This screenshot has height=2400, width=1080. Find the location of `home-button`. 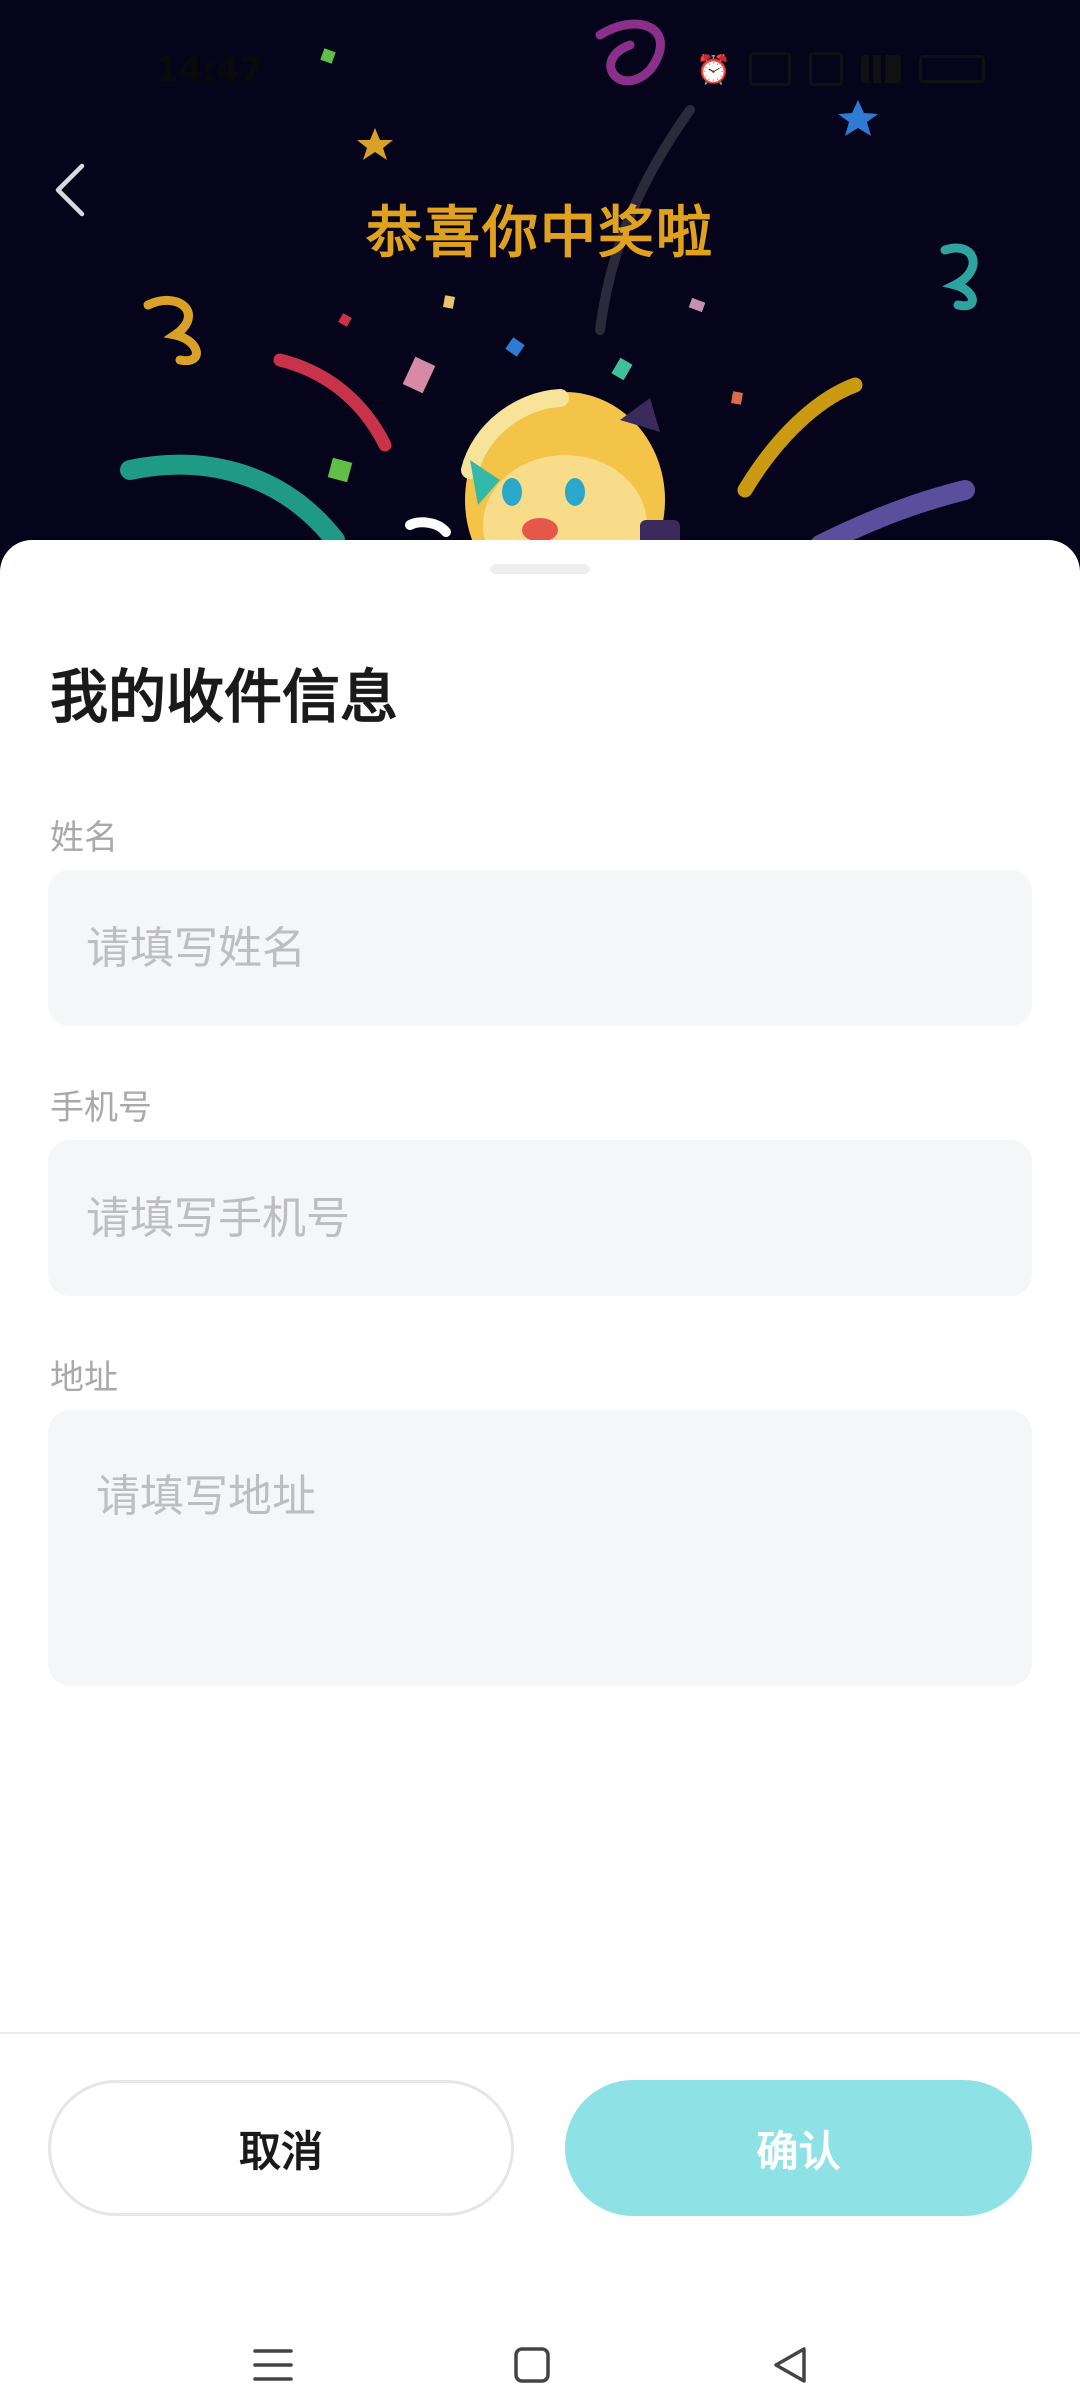

home-button is located at coordinates (532, 2365).